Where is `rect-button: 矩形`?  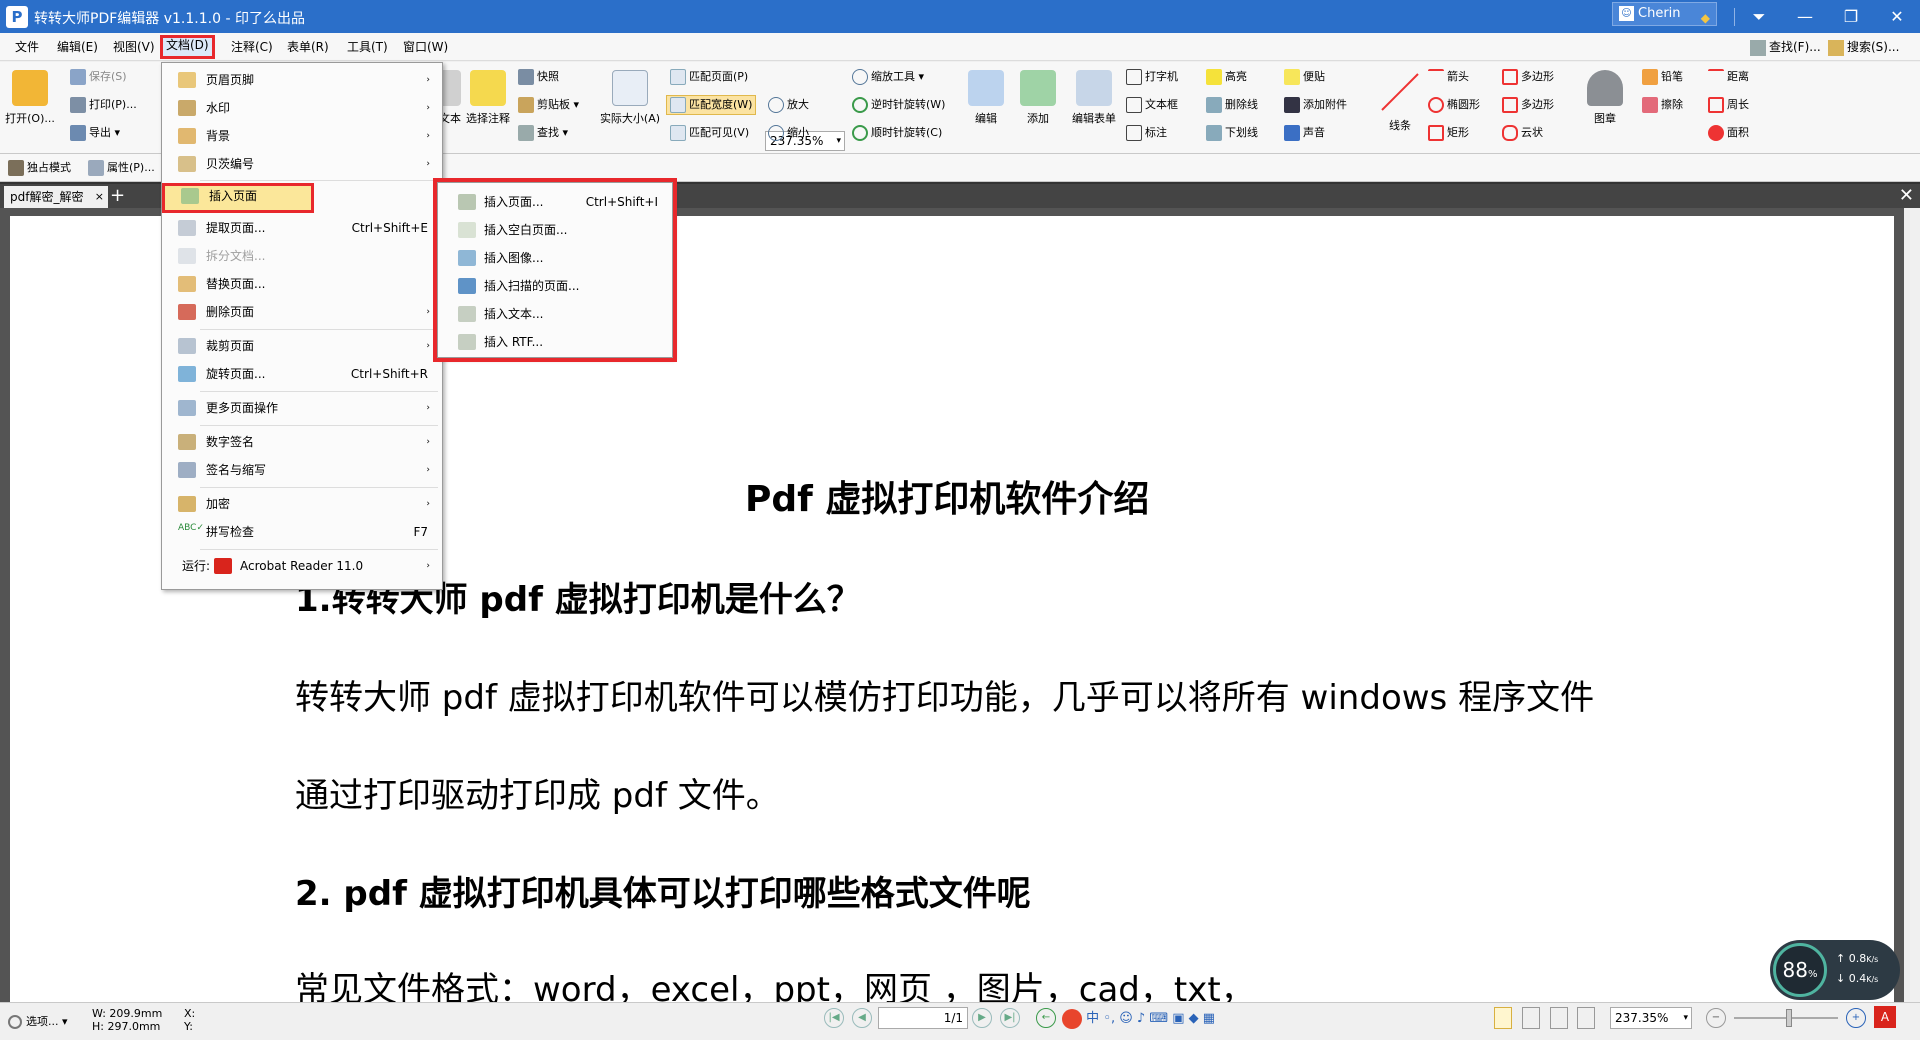 rect-button: 矩形 is located at coordinates (1448, 133).